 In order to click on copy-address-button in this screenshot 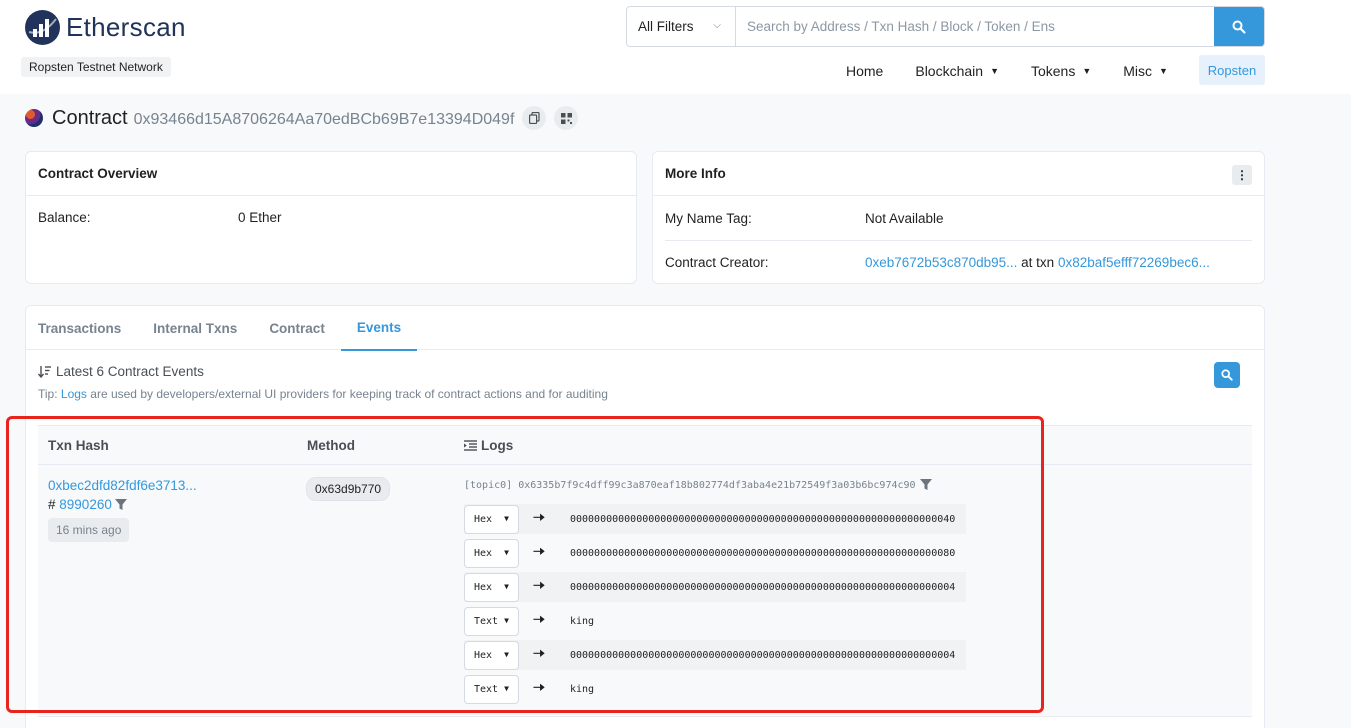, I will do `click(534, 118)`.